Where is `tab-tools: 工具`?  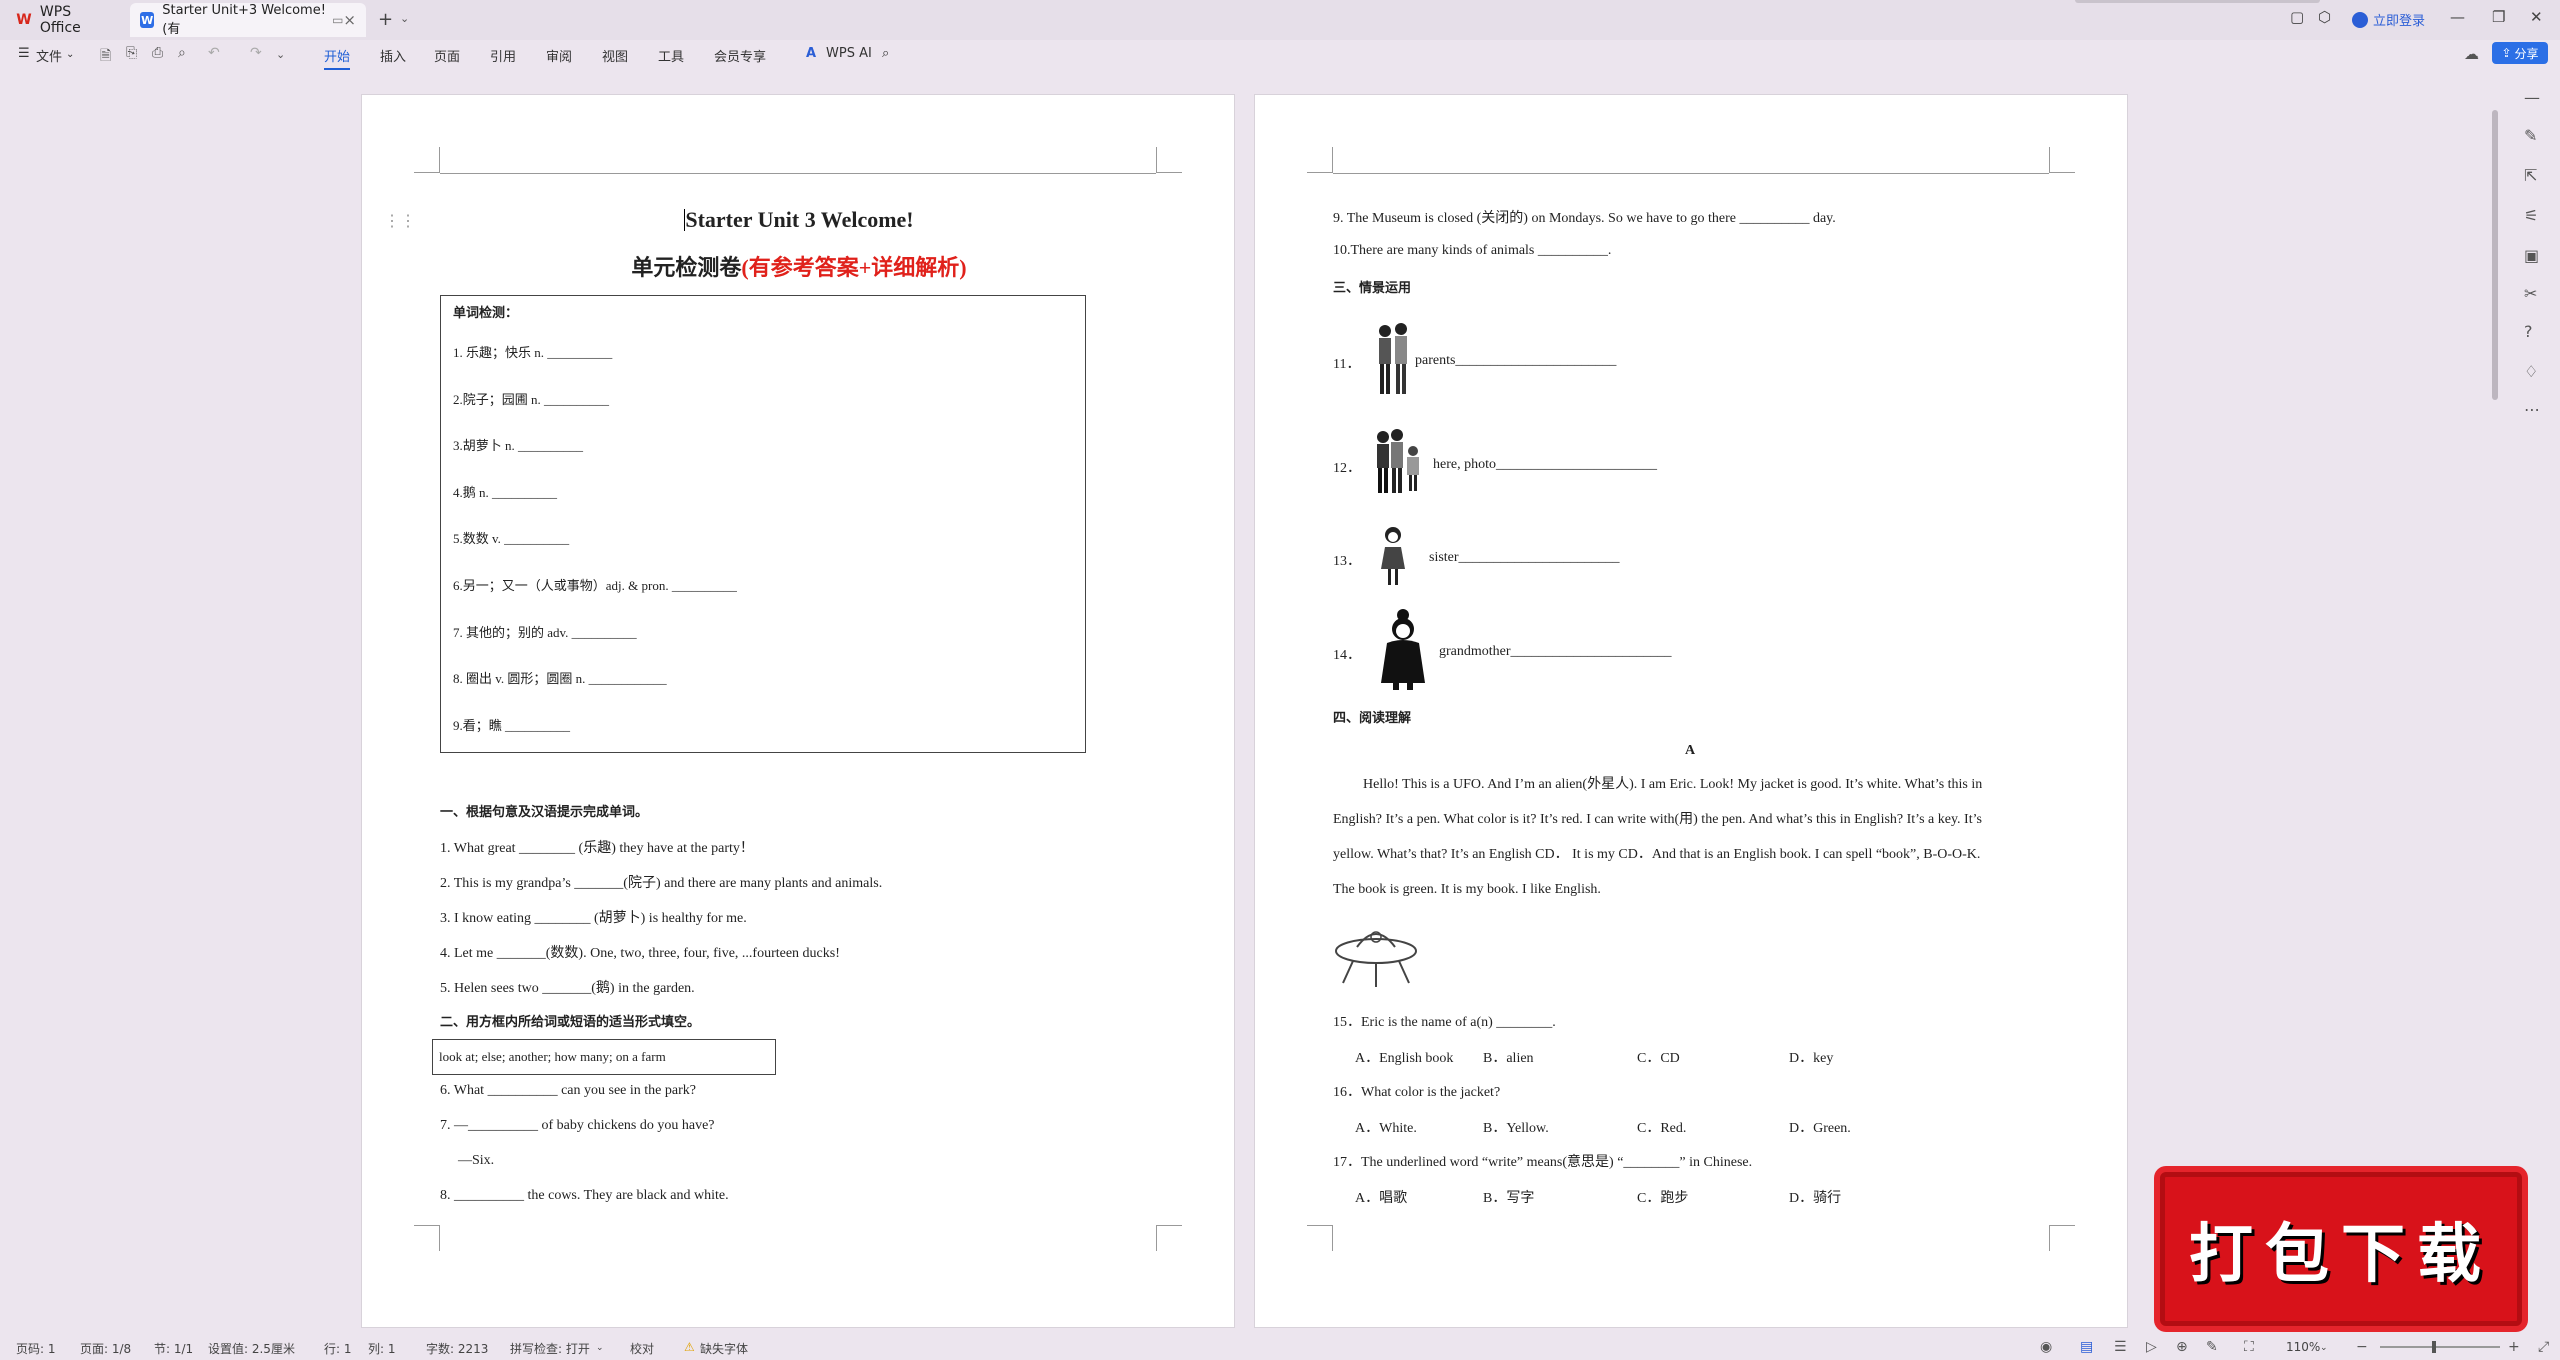 tab-tools: 工具 is located at coordinates (671, 55).